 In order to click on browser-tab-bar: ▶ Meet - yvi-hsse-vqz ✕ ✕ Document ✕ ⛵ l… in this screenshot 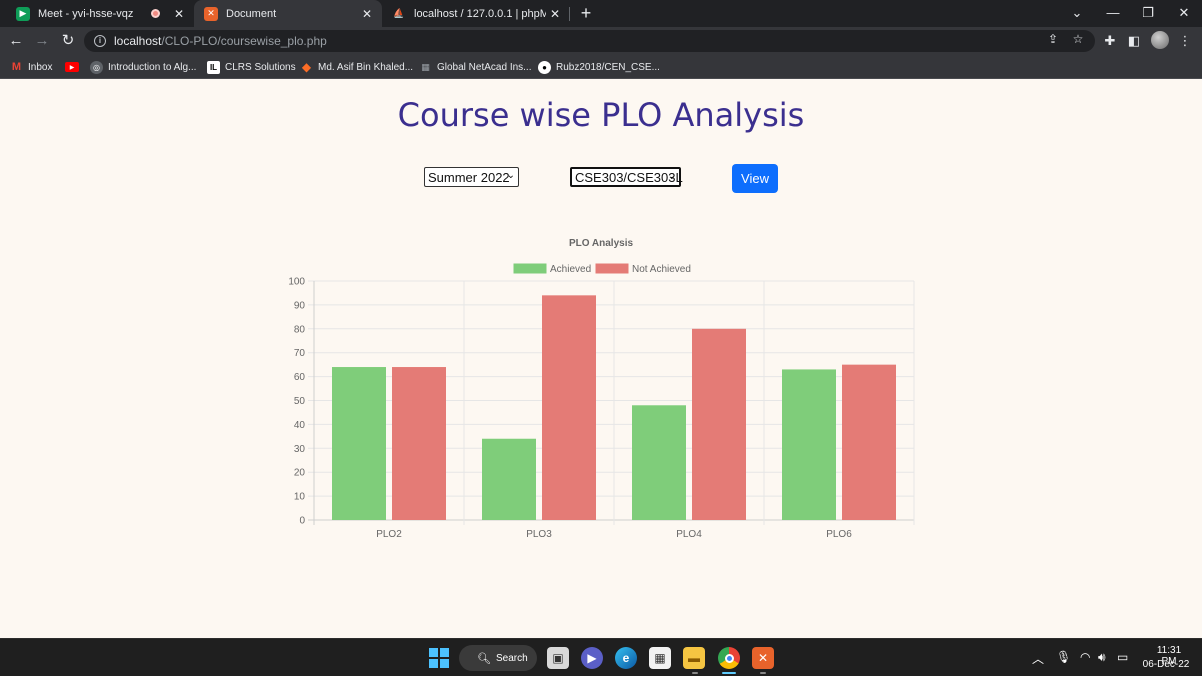, I will do `click(601, 13)`.